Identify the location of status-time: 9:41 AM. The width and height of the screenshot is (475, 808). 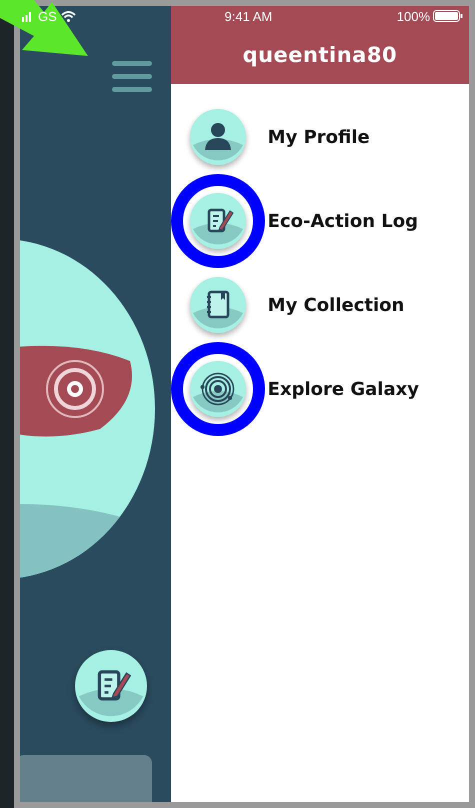
(249, 16).